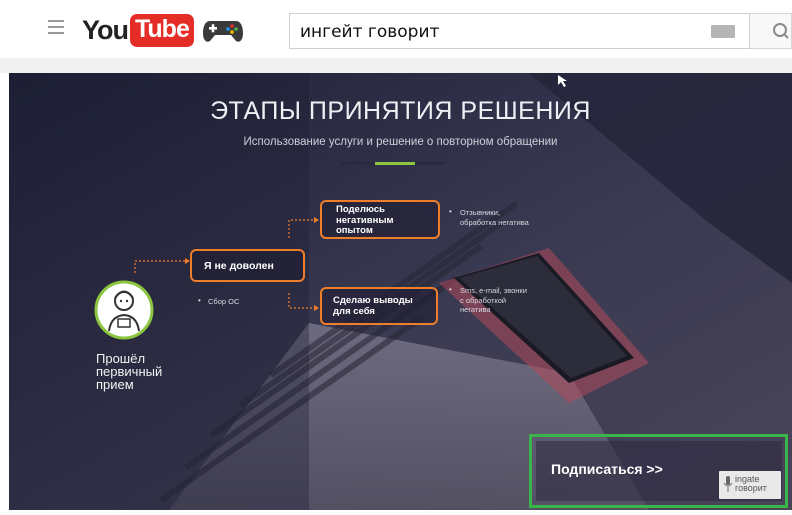 The width and height of the screenshot is (792, 515). I want to click on search-button, so click(771, 31).